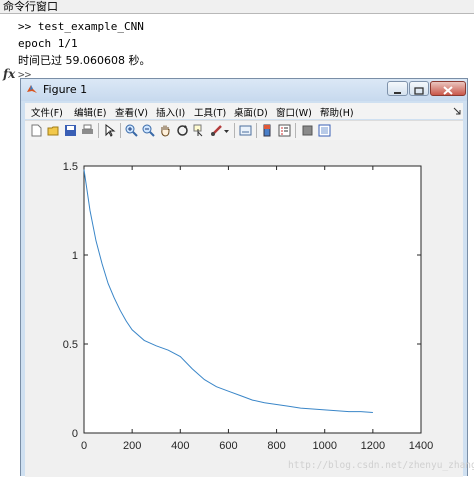 This screenshot has height=478, width=474. I want to click on command-output-line: epoch 1/1, so click(48, 43).